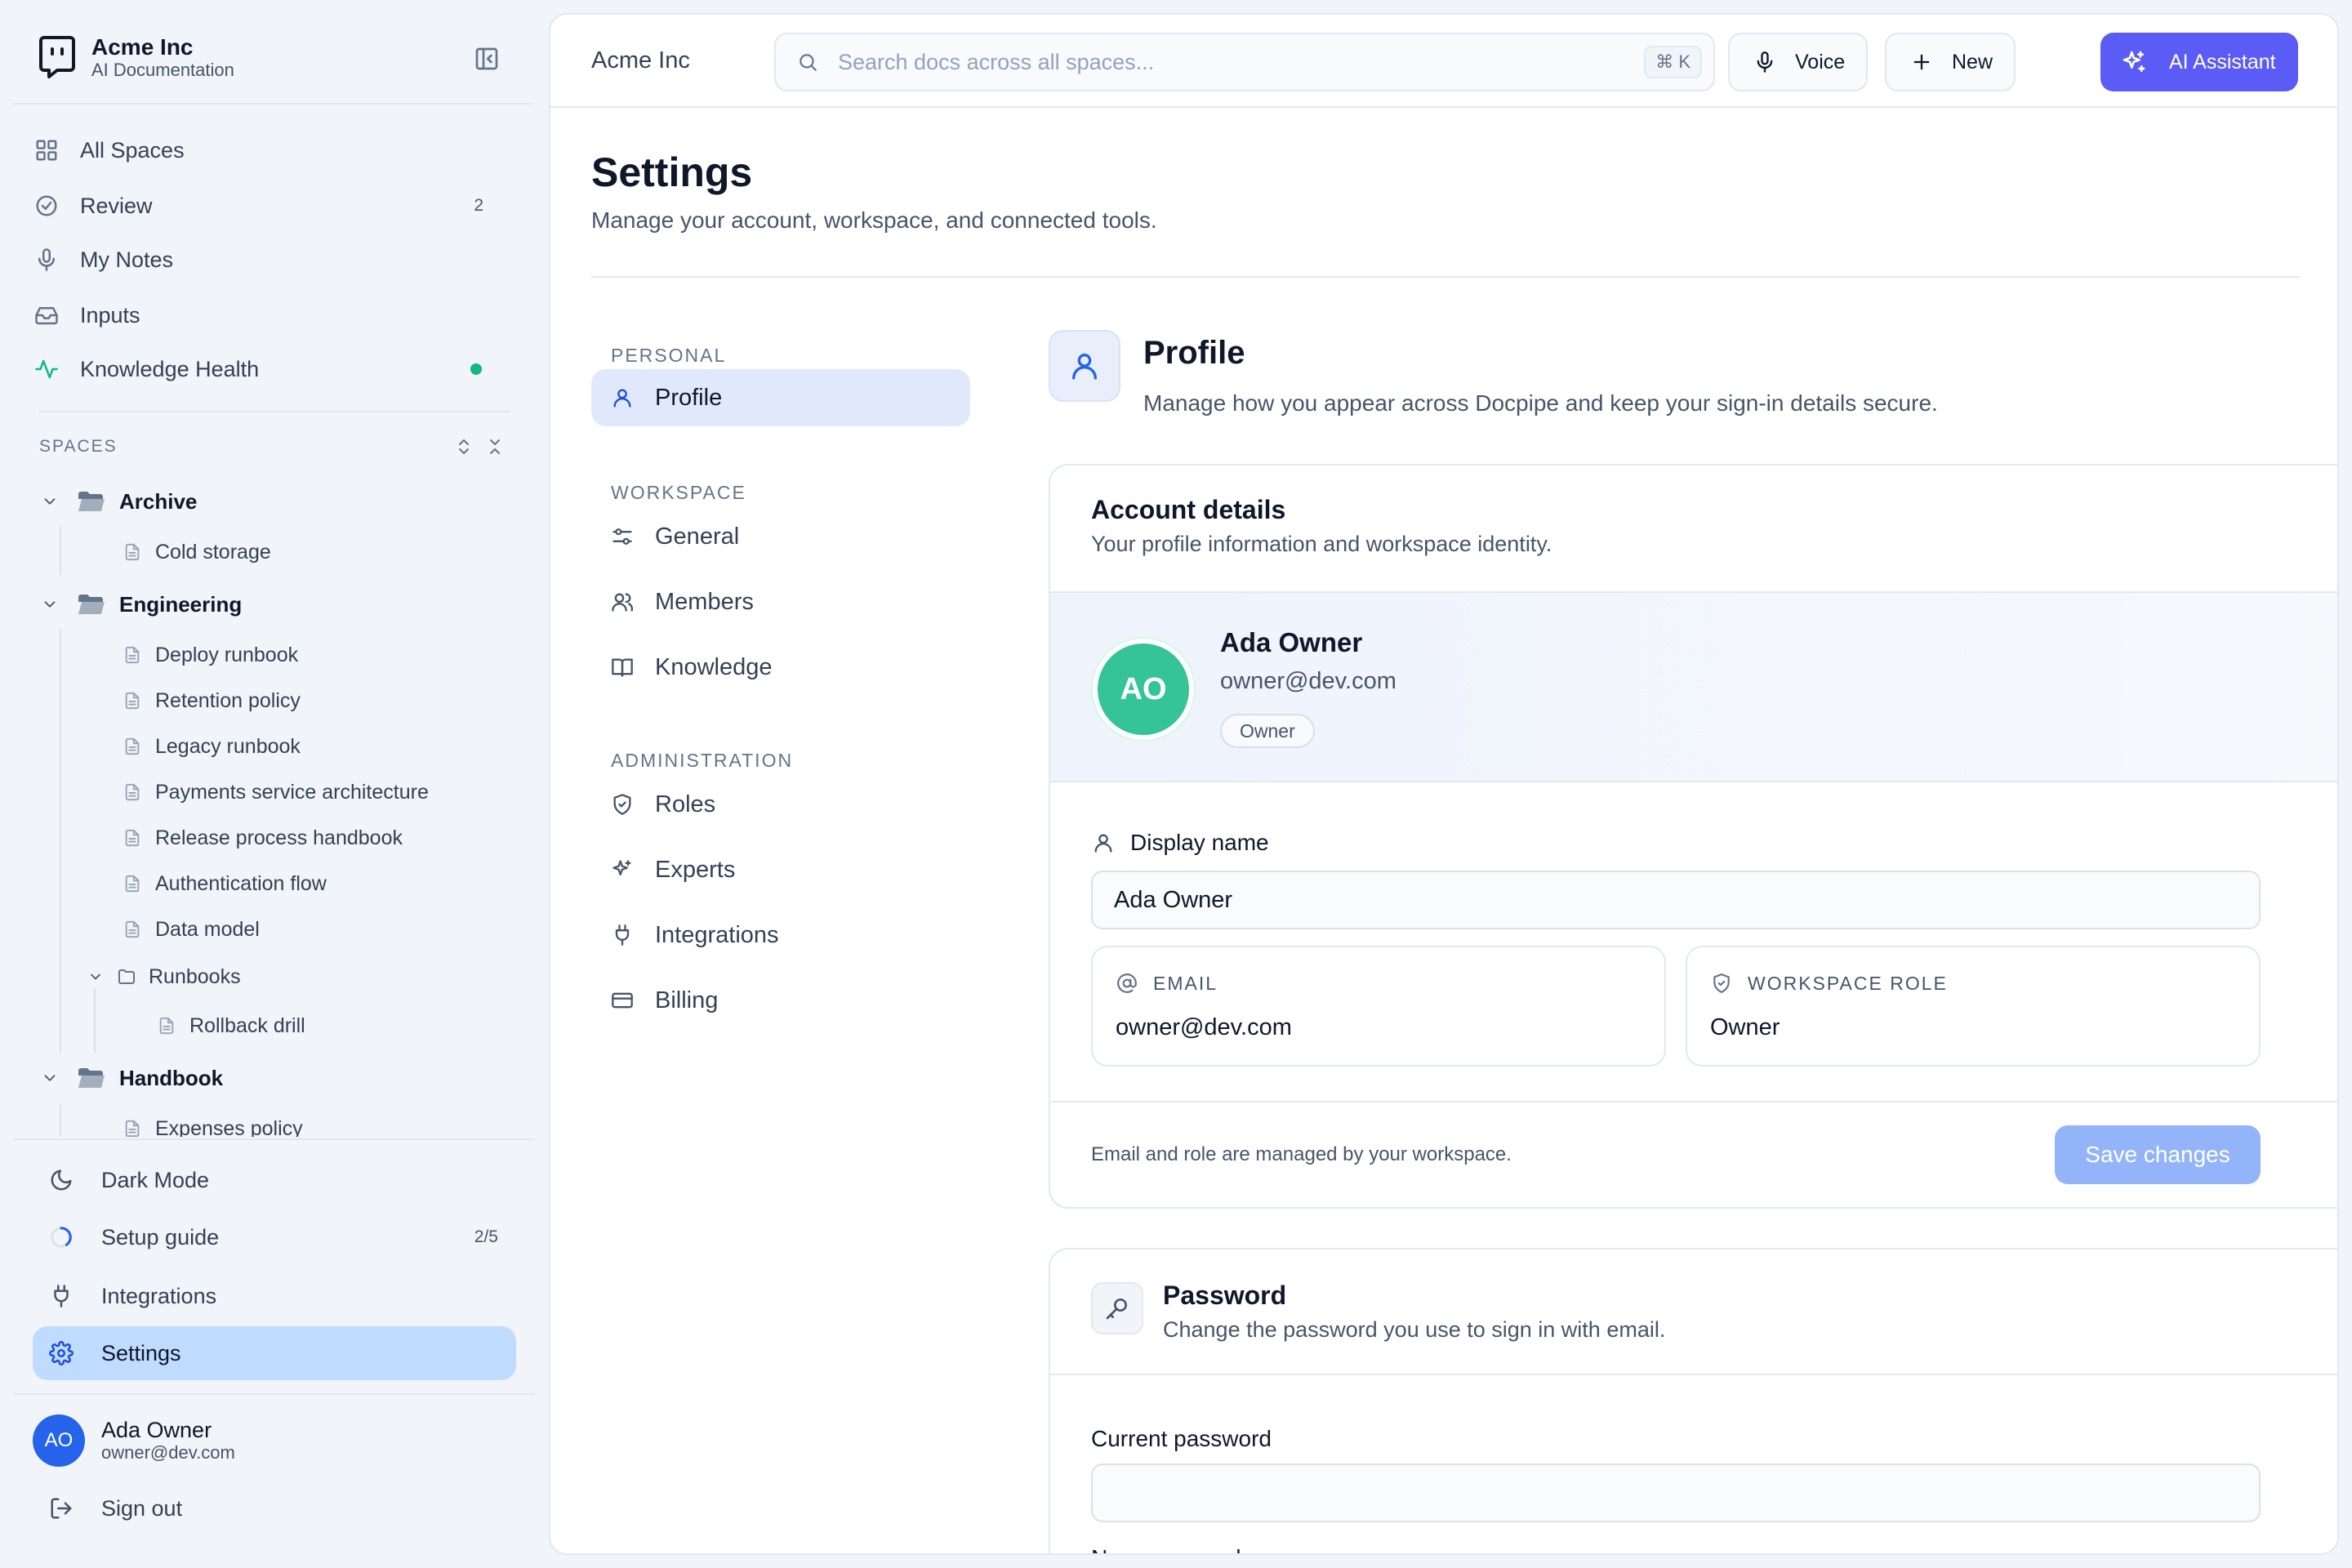 The image size is (2352, 1568). I want to click on nav-review: Review 2, so click(269, 206).